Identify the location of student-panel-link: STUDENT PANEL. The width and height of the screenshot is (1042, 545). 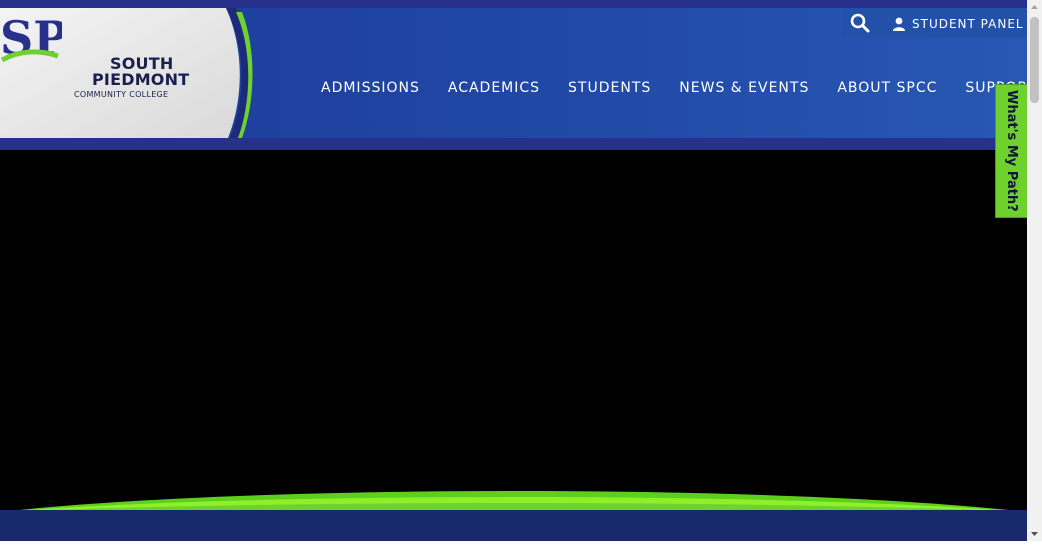
(958, 24).